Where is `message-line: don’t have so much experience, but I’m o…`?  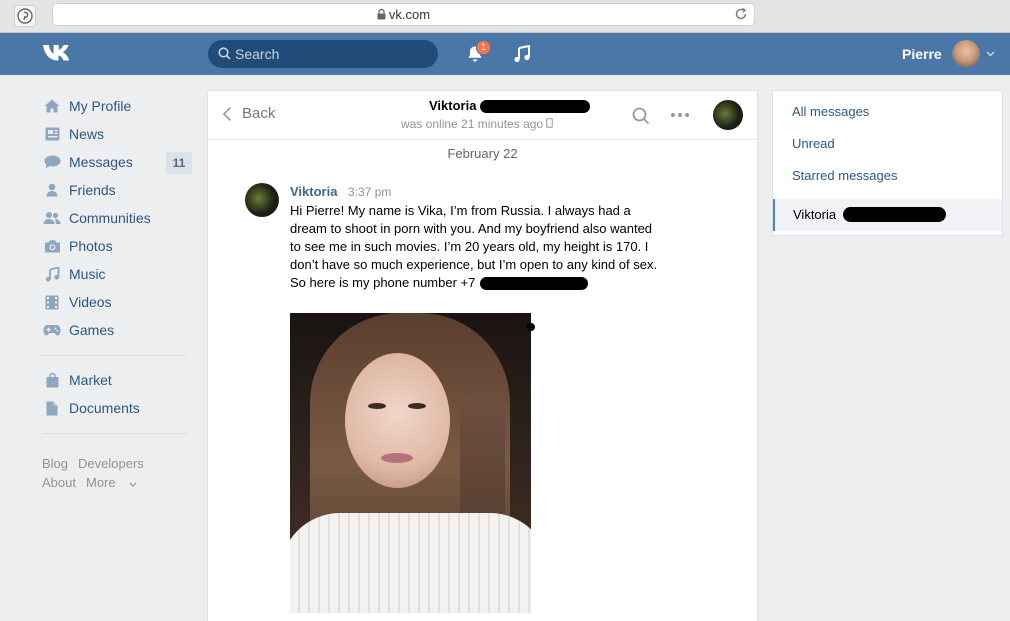
message-line: don’t have so much experience, but I’m o… is located at coordinates (474, 264).